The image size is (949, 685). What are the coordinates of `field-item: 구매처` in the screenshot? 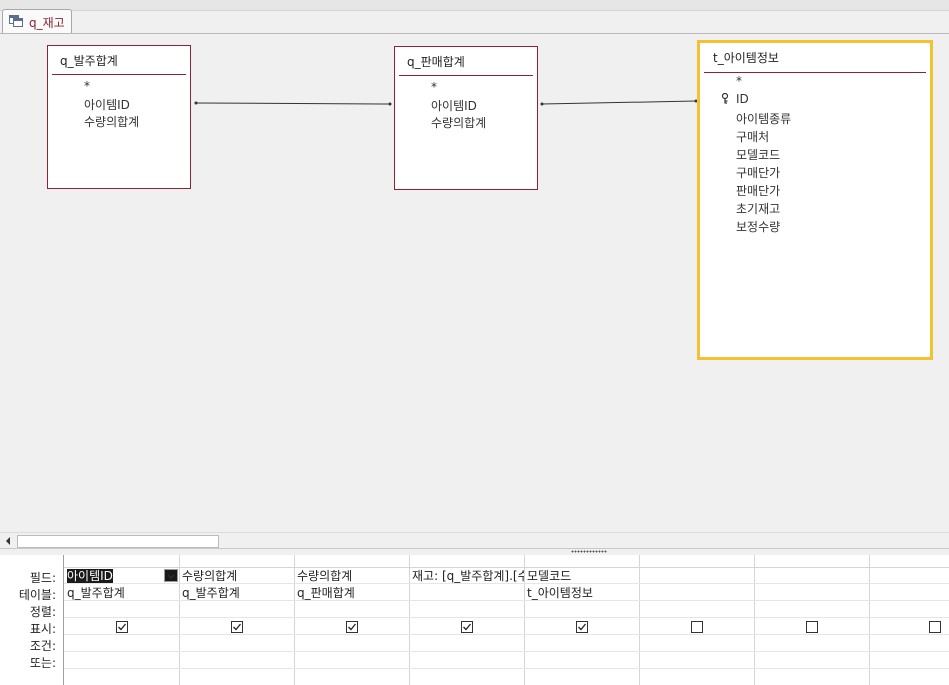 It's located at (752, 136).